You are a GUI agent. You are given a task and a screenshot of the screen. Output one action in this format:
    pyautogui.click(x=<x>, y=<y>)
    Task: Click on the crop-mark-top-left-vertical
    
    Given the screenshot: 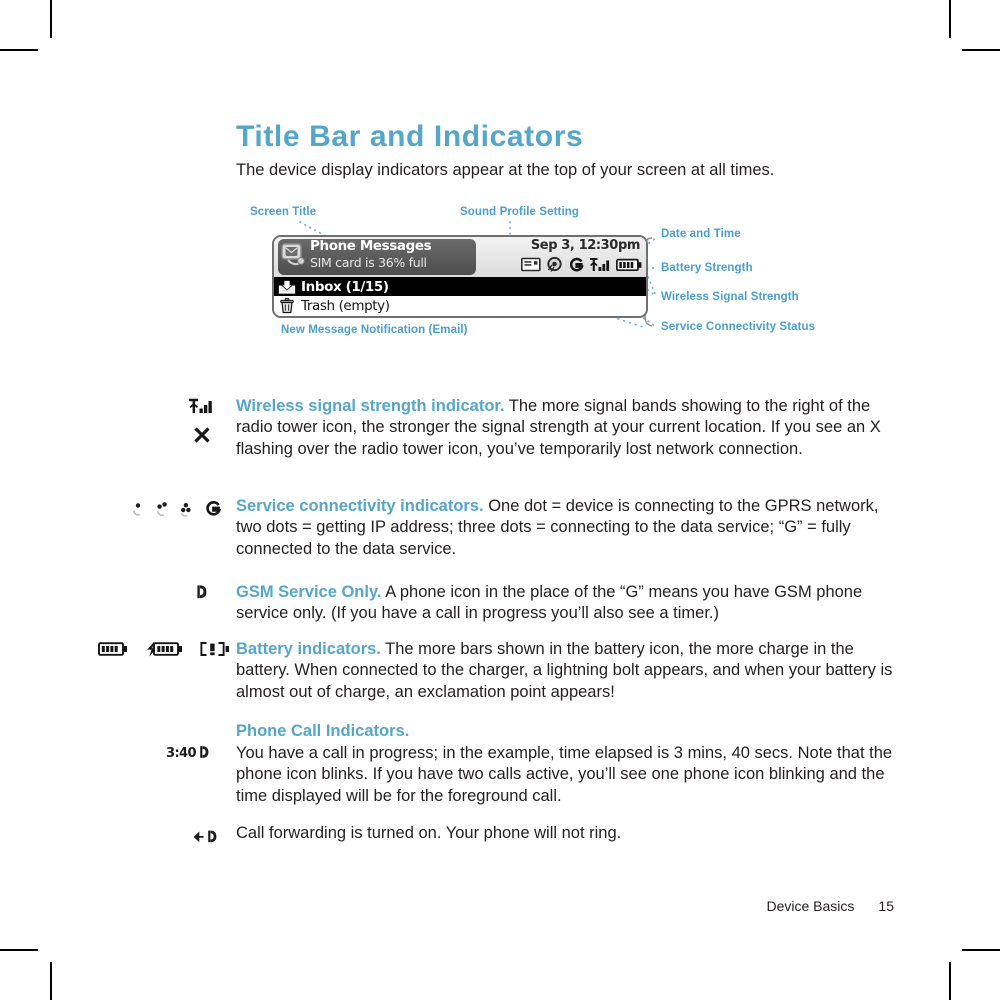 What is the action you would take?
    pyautogui.click(x=51, y=19)
    